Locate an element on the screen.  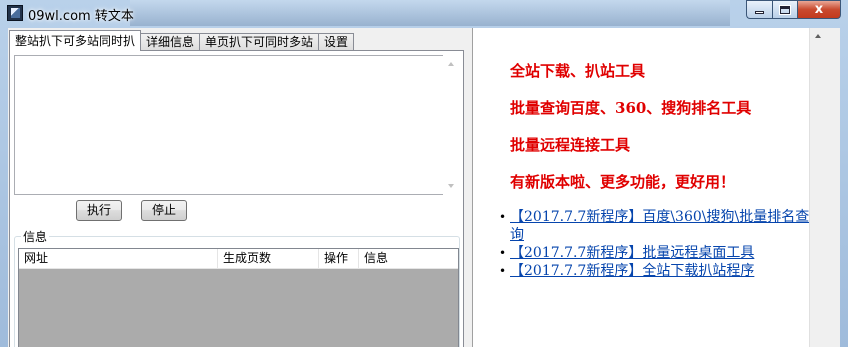
app-icon is located at coordinates (15, 13).